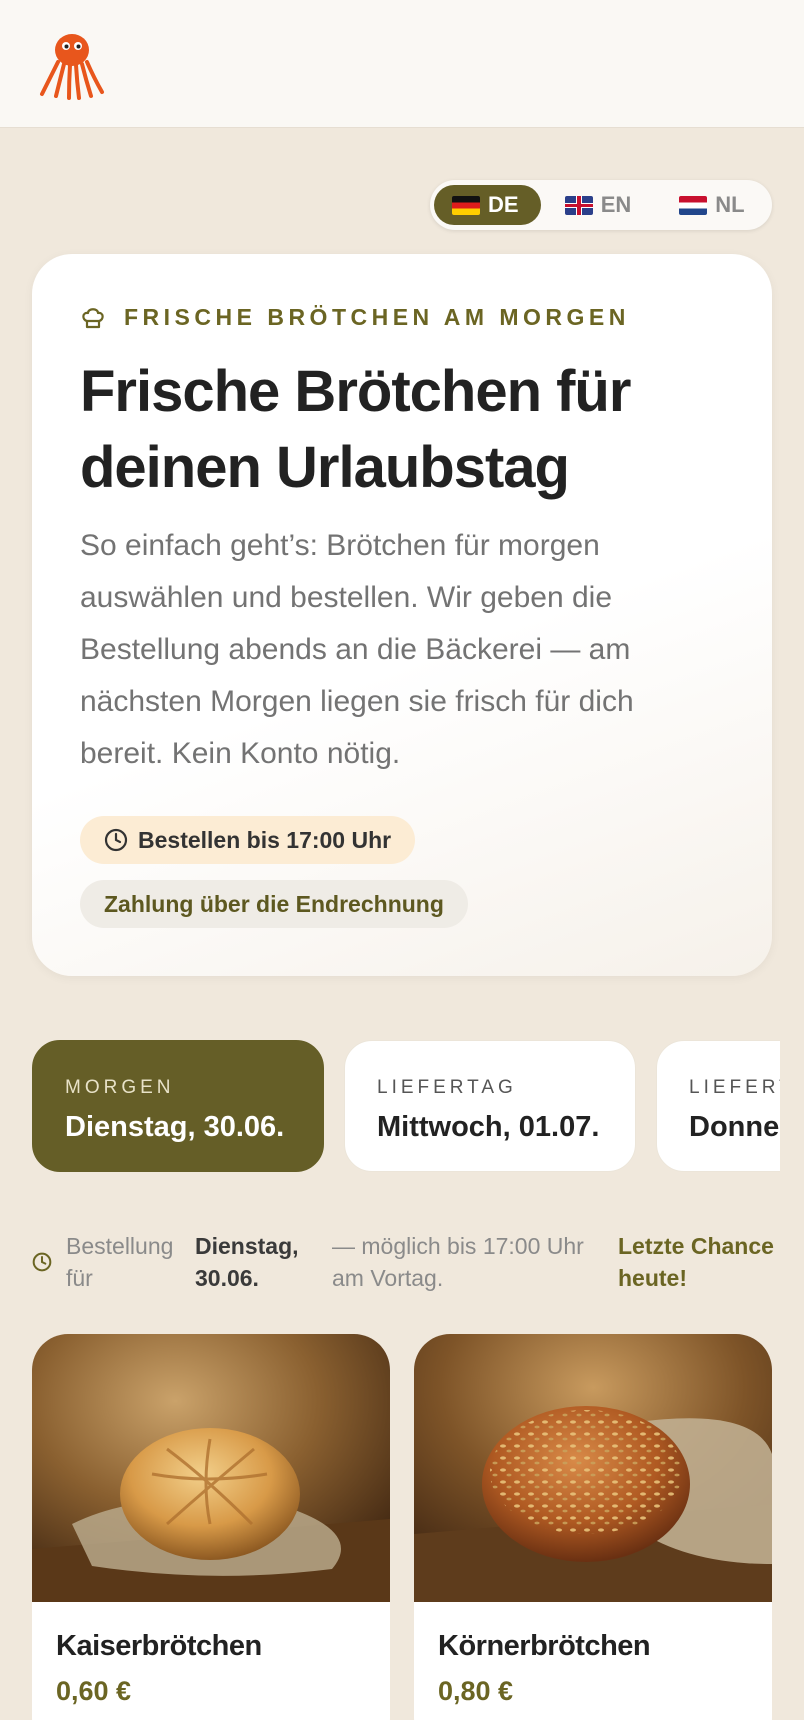  I want to click on order-notice-deadline: — möglich bis 17:00 Uhr am Vortag., so click(458, 1262).